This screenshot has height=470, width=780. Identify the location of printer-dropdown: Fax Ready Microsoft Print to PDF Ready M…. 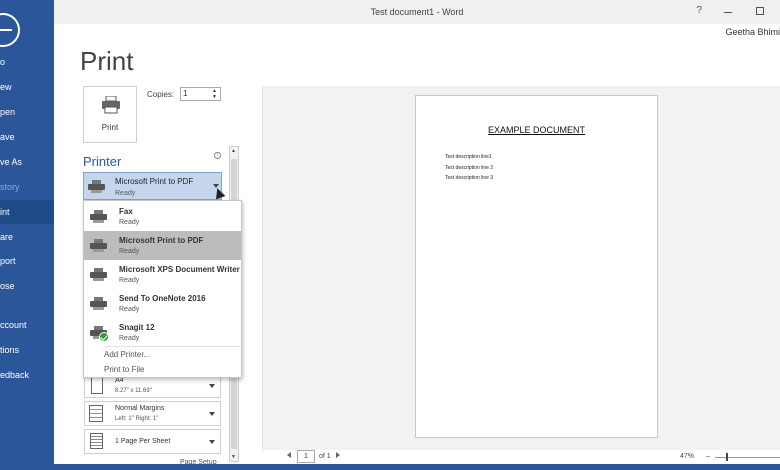
(162, 289).